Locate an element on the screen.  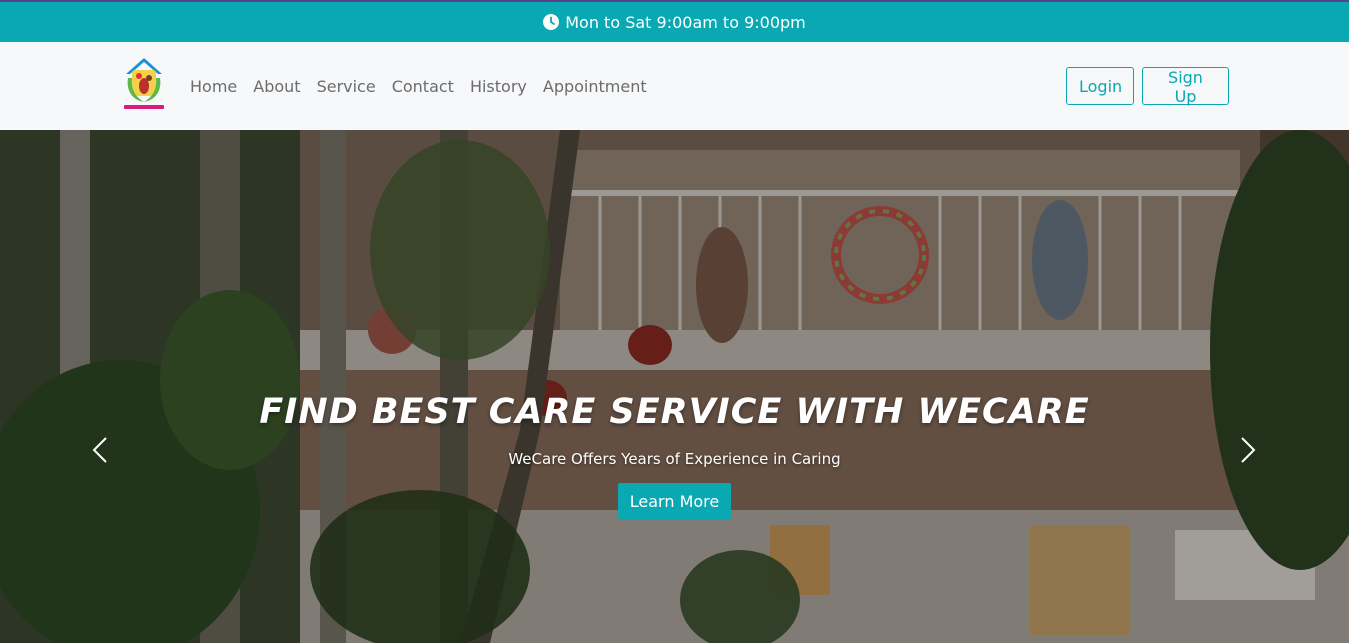
wecare-logo is located at coordinates (144, 85).